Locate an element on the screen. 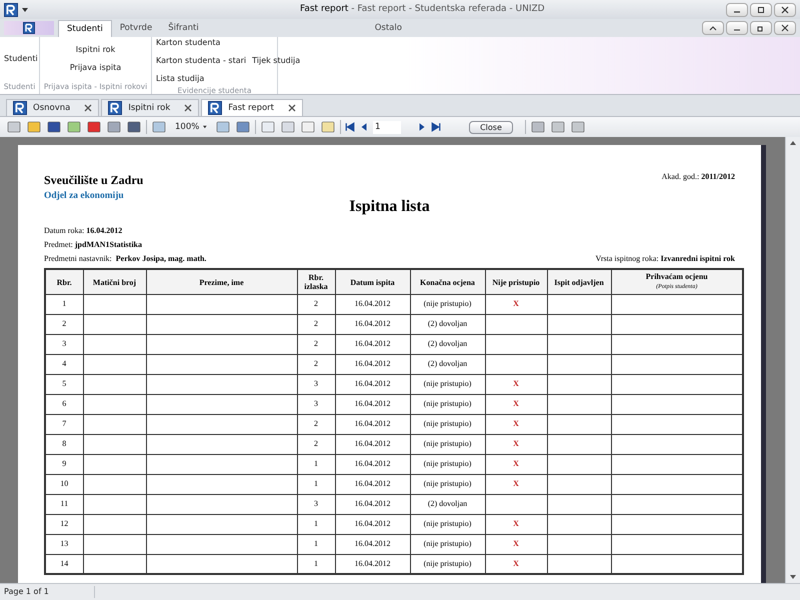 This screenshot has width=800, height=600. application-menu-button is located at coordinates (29, 28).